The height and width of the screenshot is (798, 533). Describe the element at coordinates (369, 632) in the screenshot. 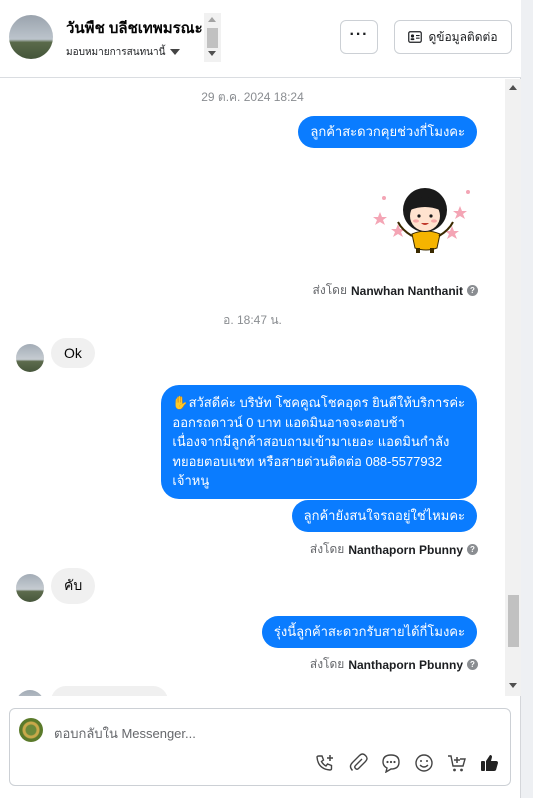

I see `outgoing-message: รุ่งนี้ลูกค้าสะดวกรับสายได้กี่โมงคะ` at that location.